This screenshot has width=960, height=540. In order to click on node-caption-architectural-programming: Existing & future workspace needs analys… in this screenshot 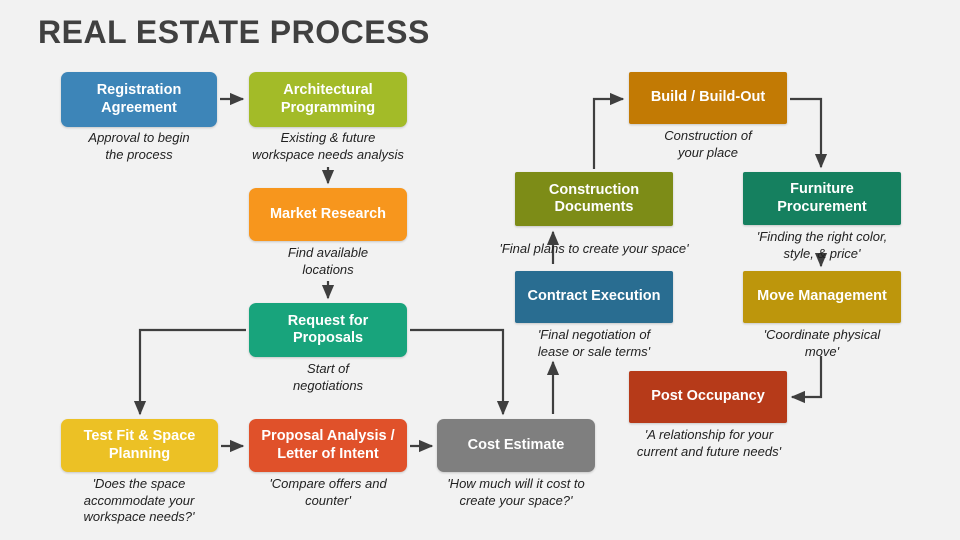, I will do `click(328, 146)`.